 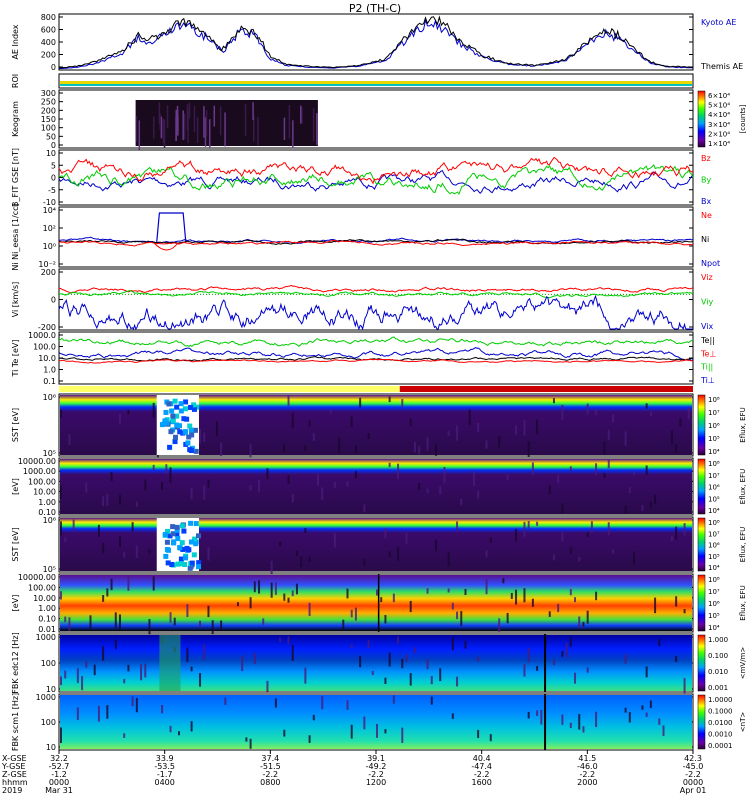 I want to click on legend-entry: Bx, so click(x=706, y=201).